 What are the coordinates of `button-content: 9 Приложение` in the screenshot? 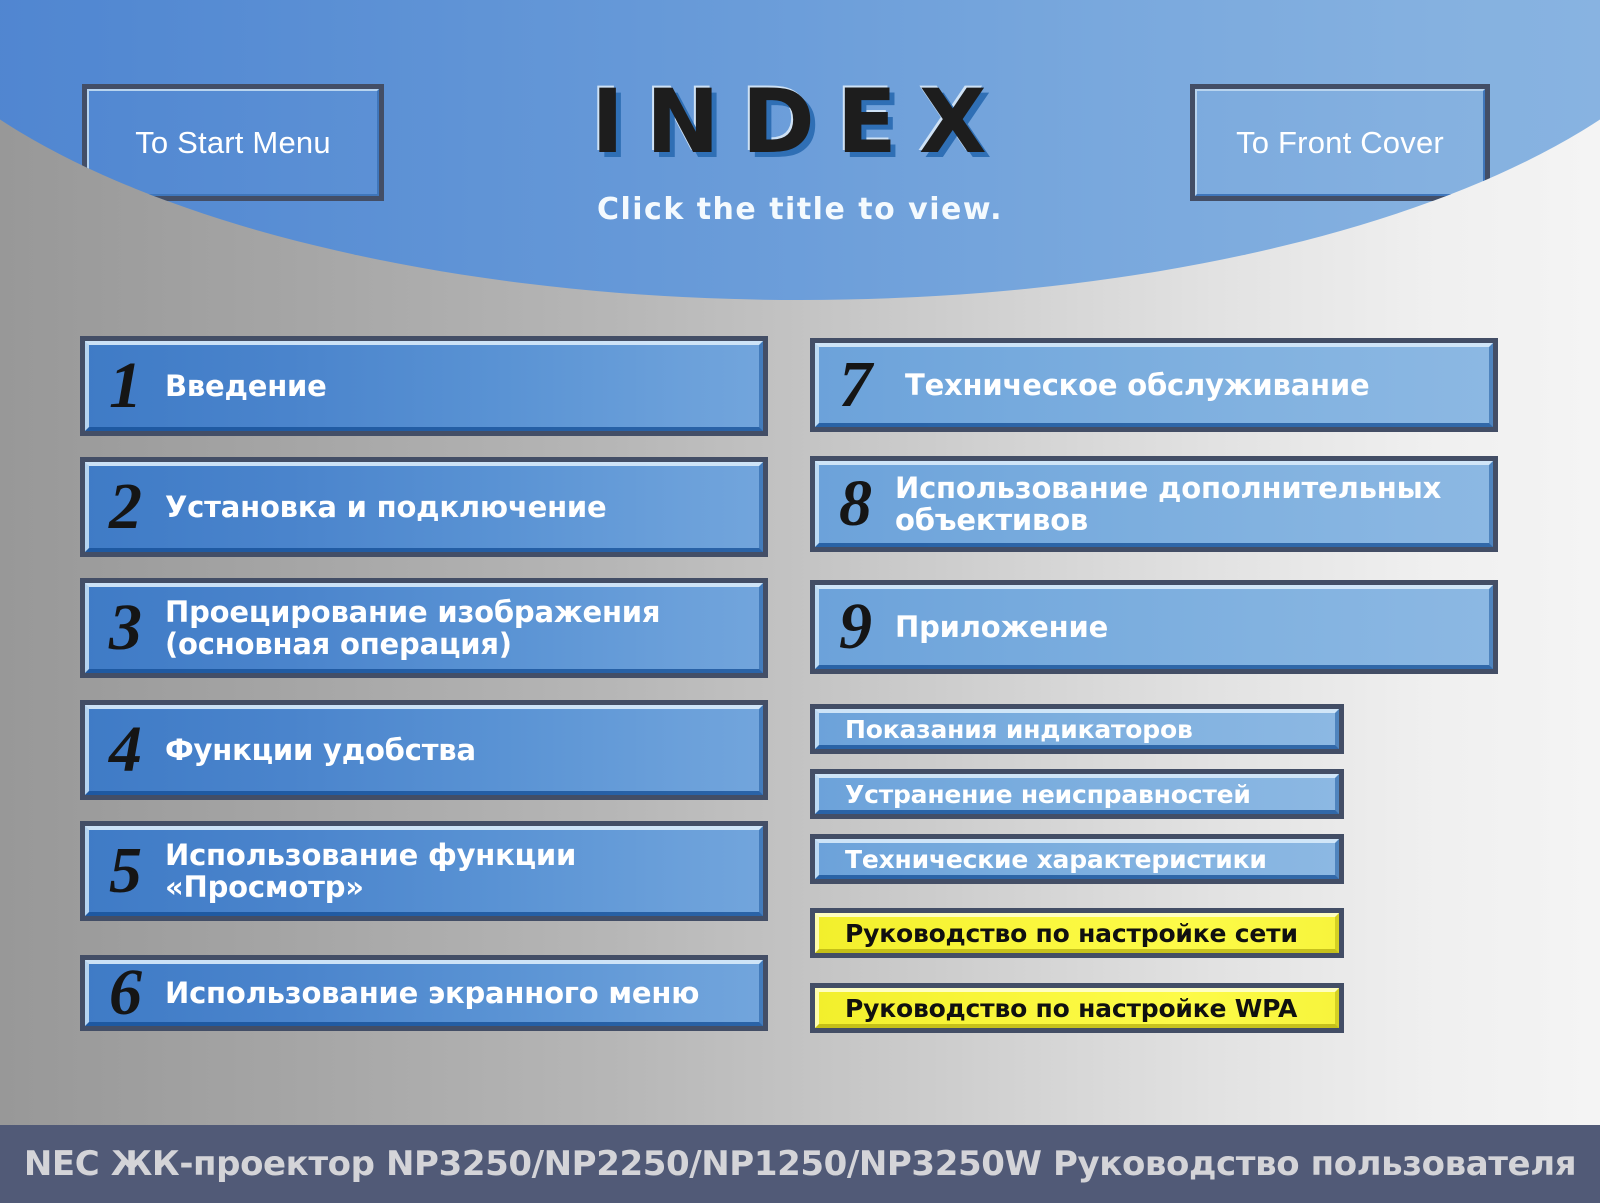 It's located at (1154, 627).